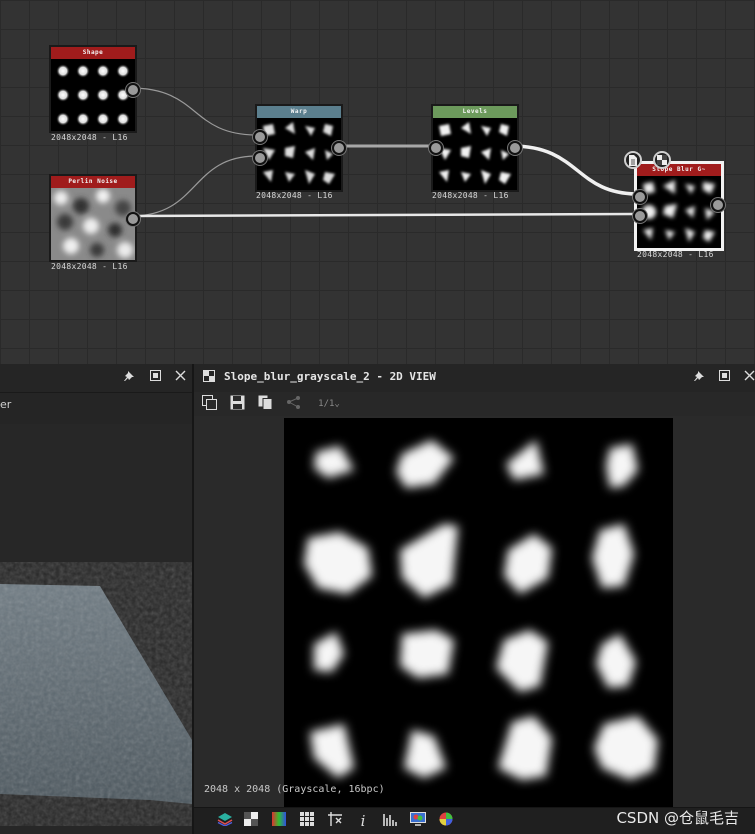 The image size is (755, 834). Describe the element at coordinates (294, 195) in the screenshot. I see `warp-resolution: 2048x2048 - L16` at that location.